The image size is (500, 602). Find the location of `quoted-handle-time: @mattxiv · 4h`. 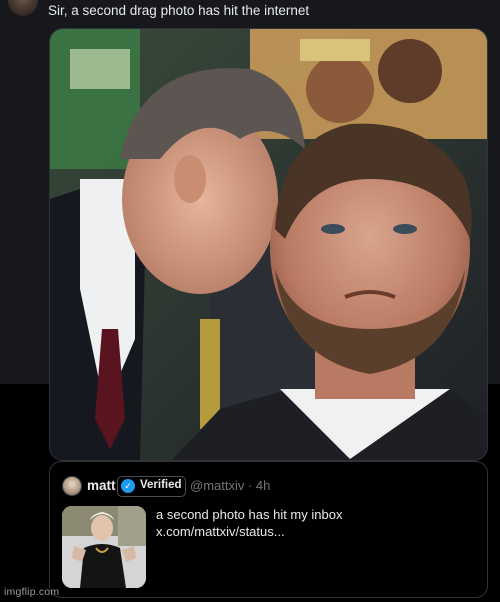

quoted-handle-time: @mattxiv · 4h is located at coordinates (230, 485).